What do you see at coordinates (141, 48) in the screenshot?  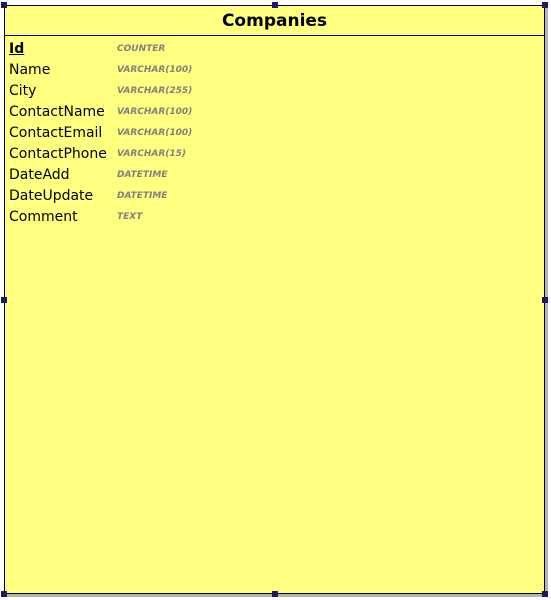 I see `field-type-id: COUNTER` at bounding box center [141, 48].